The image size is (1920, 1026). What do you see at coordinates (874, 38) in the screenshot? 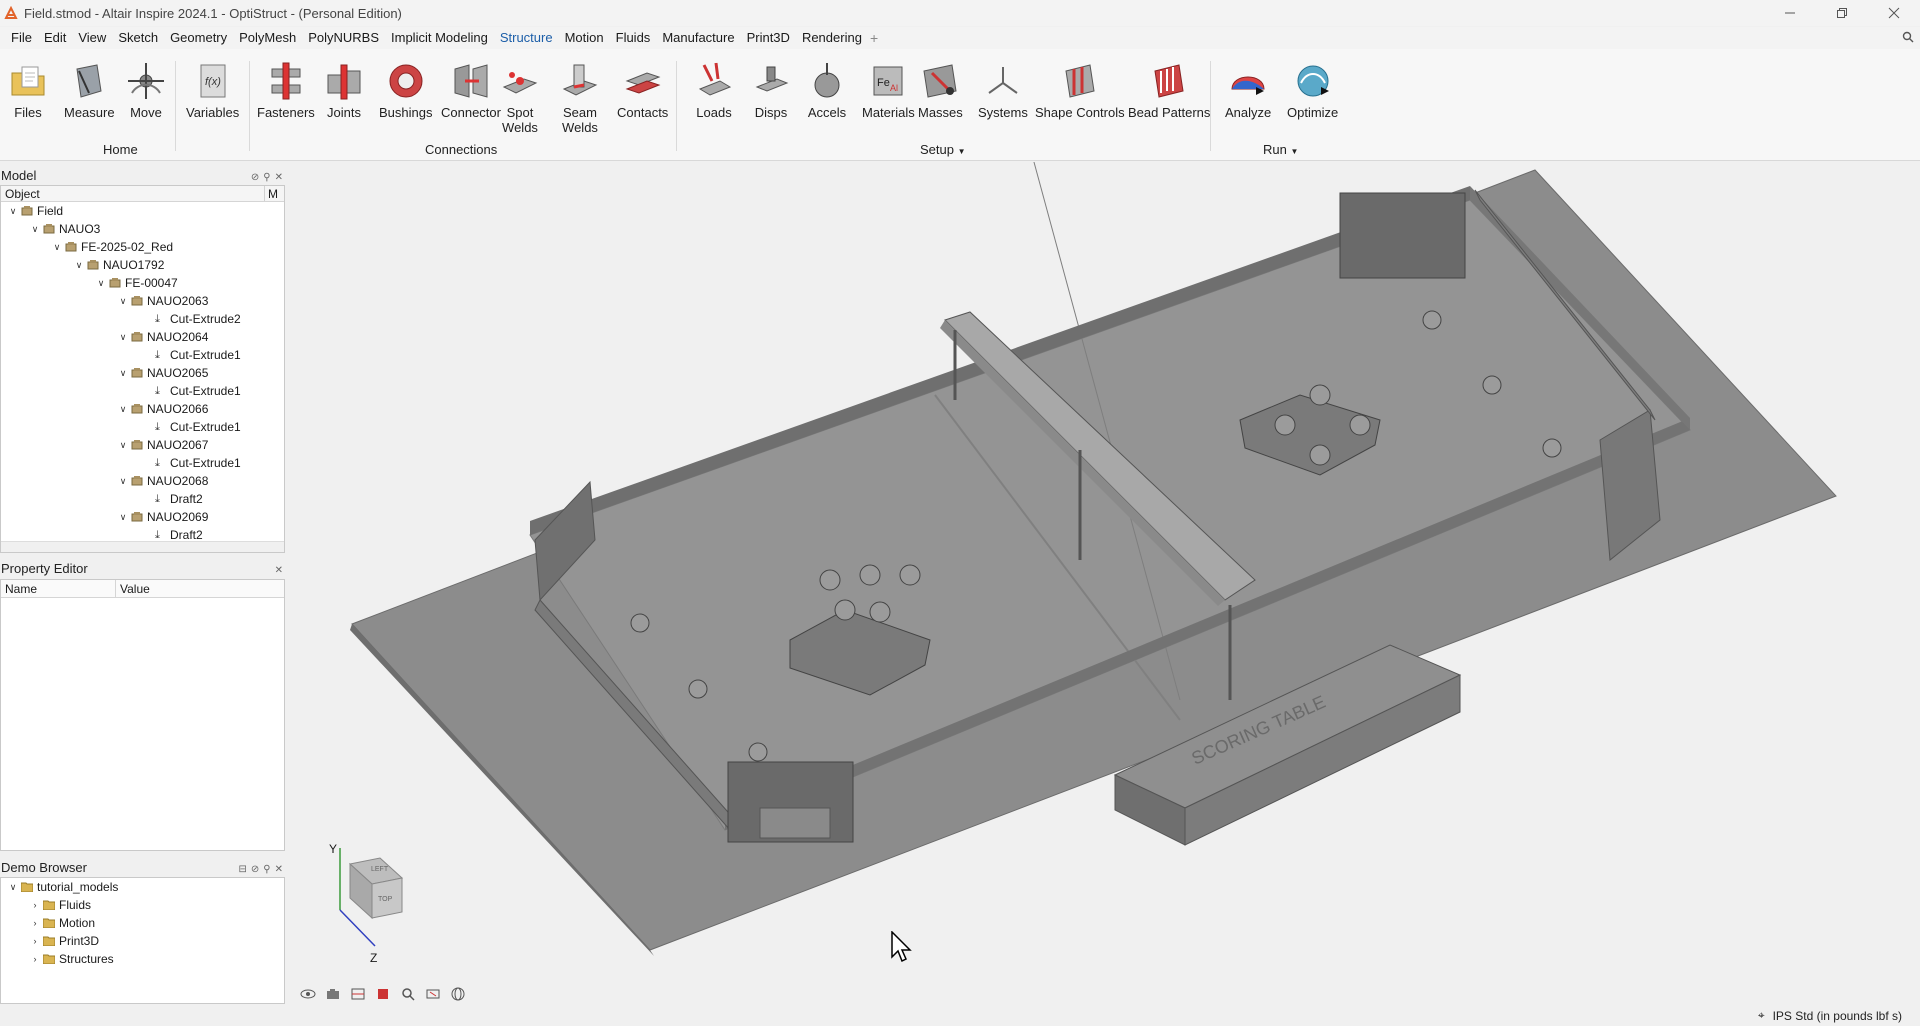
I see `add-ribbon-tab-button: +` at bounding box center [874, 38].